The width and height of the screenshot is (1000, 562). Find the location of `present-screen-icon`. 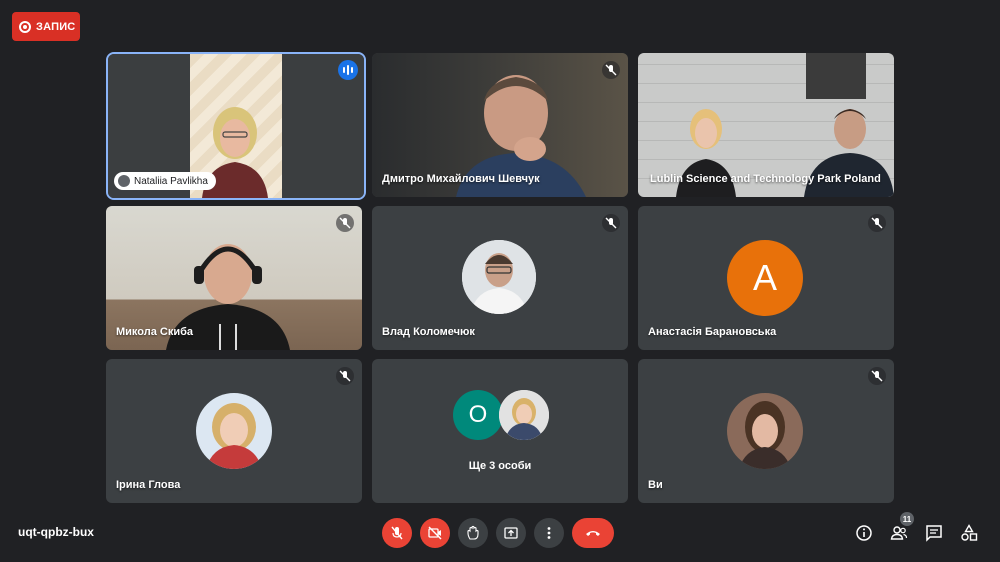

present-screen-icon is located at coordinates (511, 533).